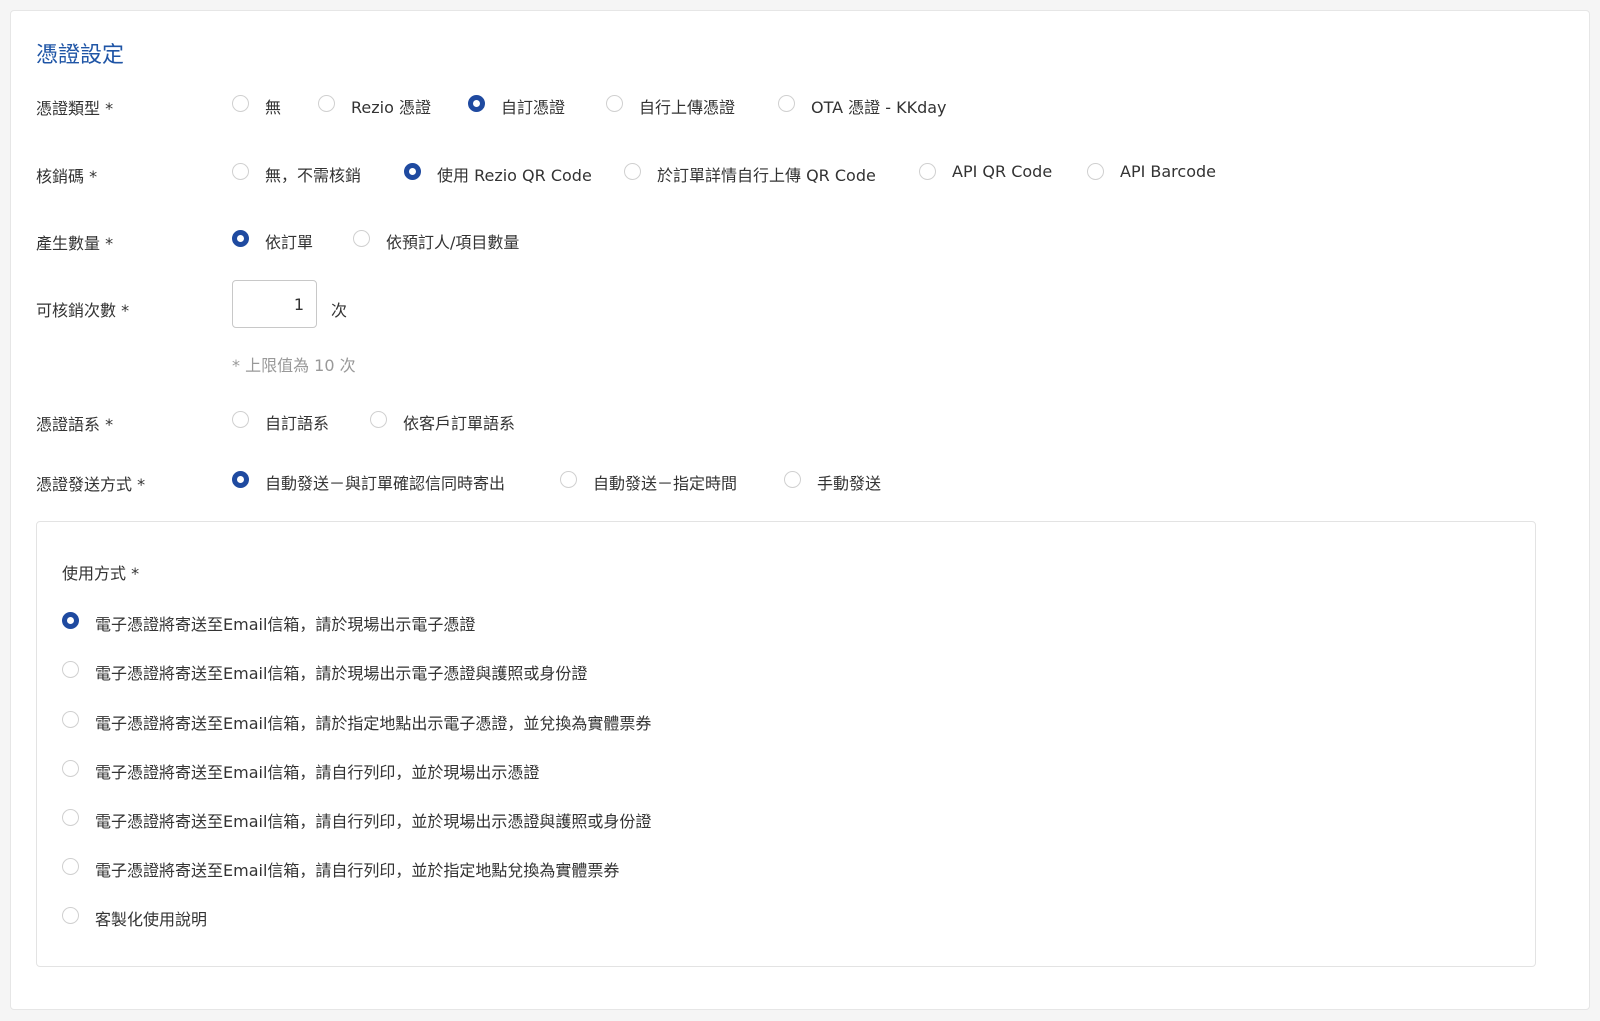 This screenshot has width=1600, height=1021. What do you see at coordinates (285, 624) in the screenshot?
I see `option-label: 電子憑證將寄送至Email信箱，請於現場出示電子憑證` at bounding box center [285, 624].